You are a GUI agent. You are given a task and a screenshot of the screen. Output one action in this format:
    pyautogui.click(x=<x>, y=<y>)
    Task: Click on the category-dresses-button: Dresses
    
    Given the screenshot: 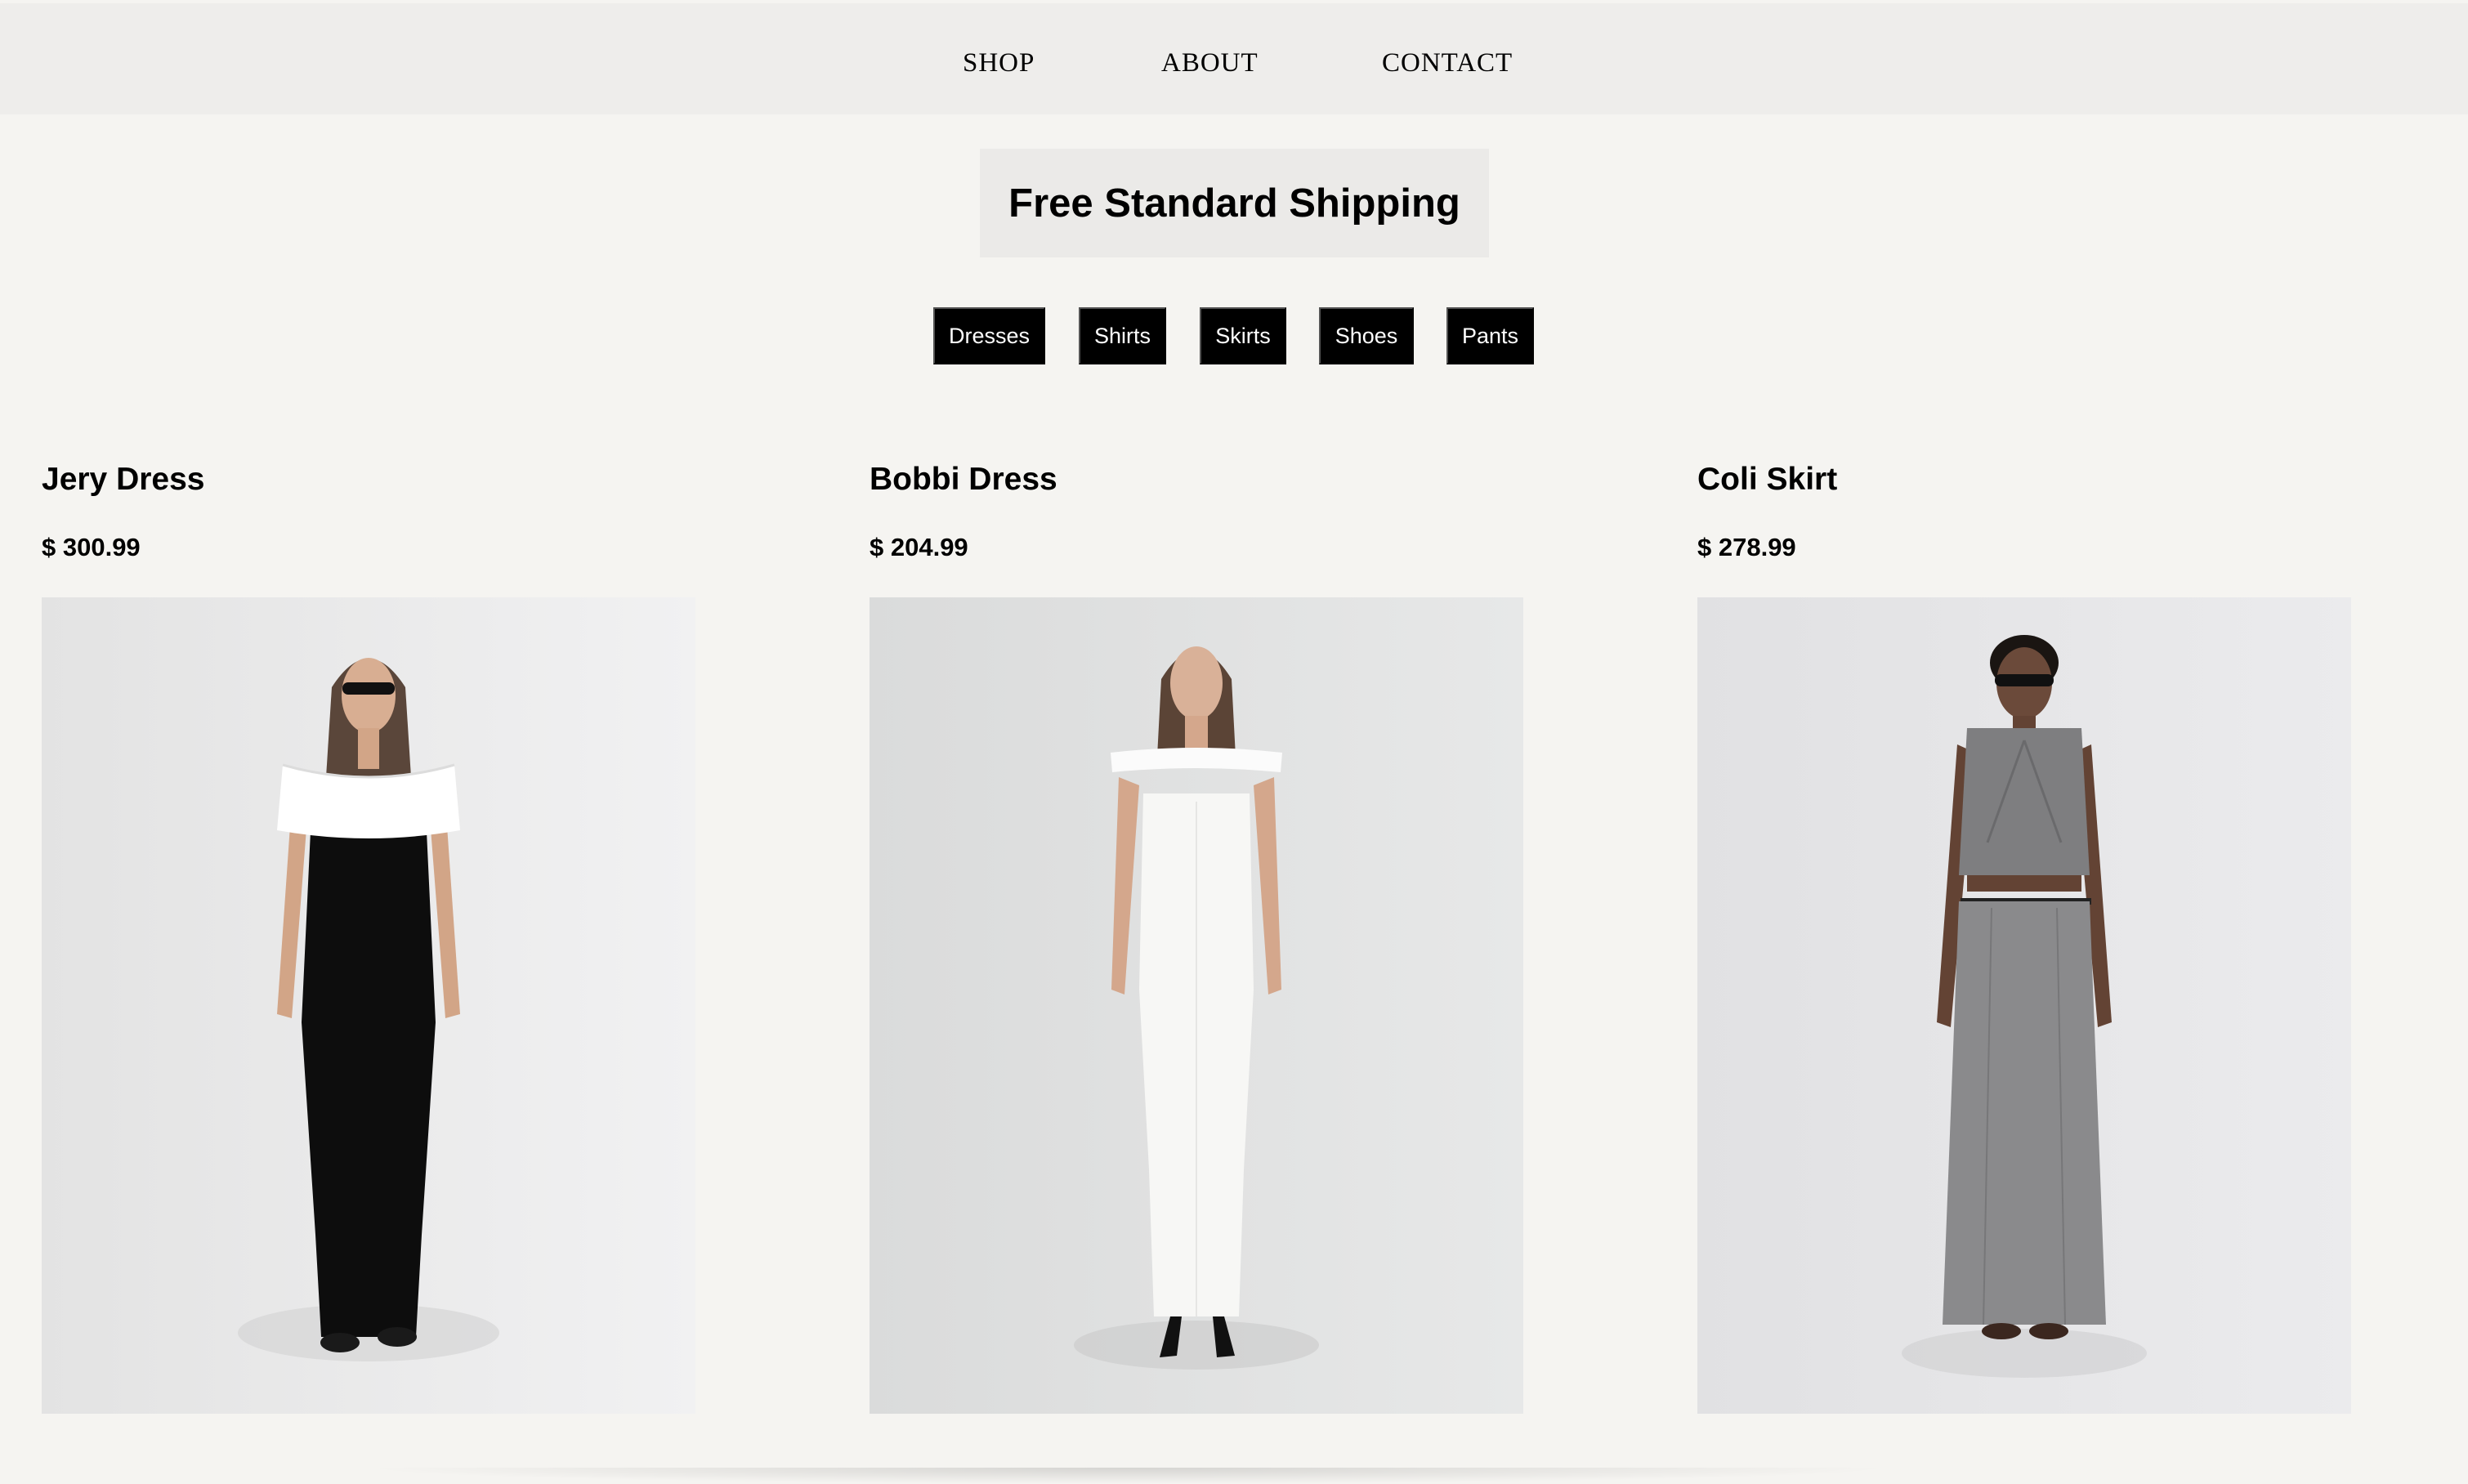 What is the action you would take?
    pyautogui.click(x=989, y=335)
    